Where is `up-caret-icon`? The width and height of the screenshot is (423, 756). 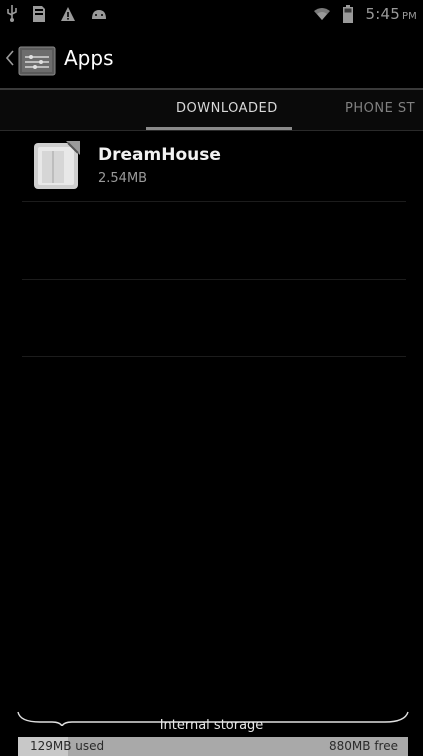 up-caret-icon is located at coordinates (10, 58).